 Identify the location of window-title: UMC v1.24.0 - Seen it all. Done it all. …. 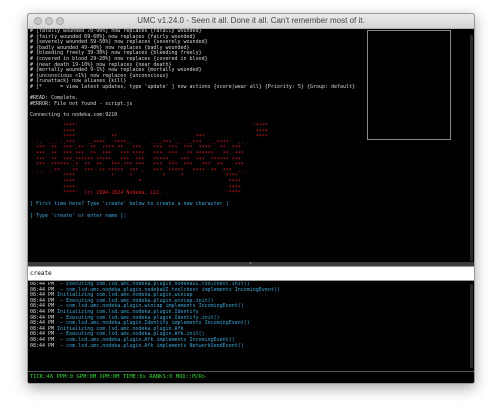
(251, 20).